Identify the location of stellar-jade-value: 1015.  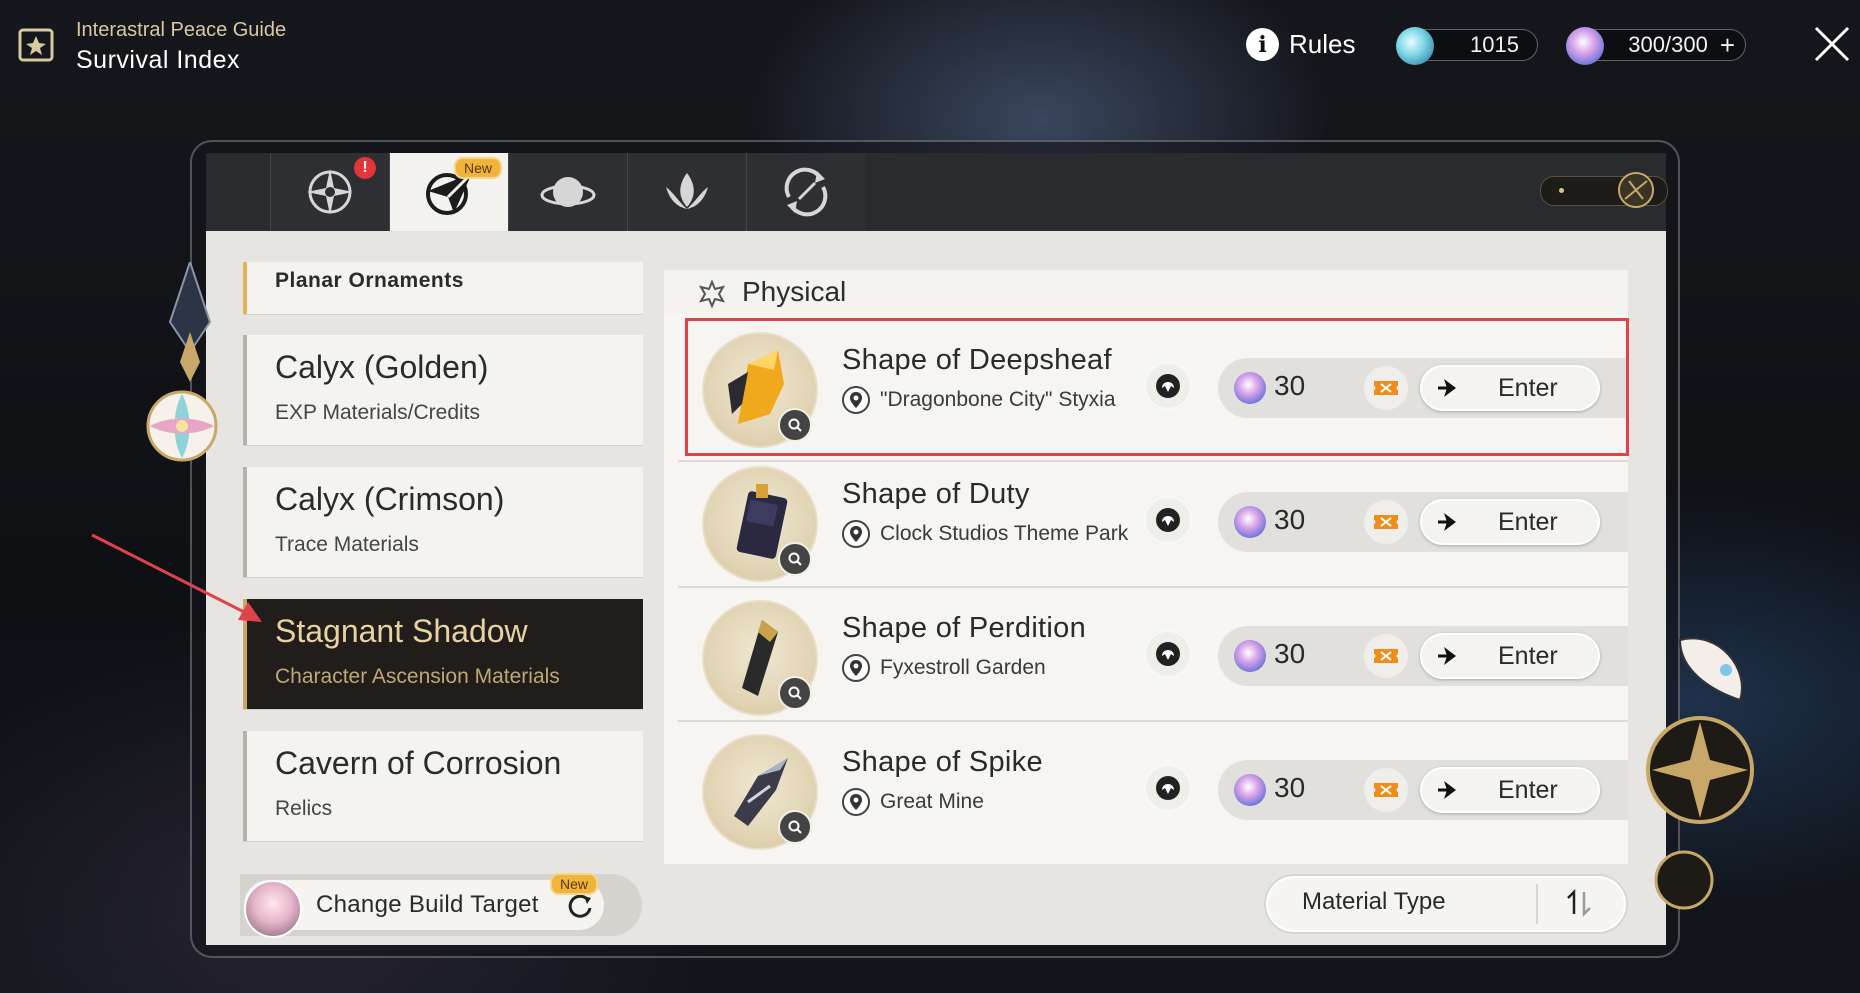
(1494, 44).